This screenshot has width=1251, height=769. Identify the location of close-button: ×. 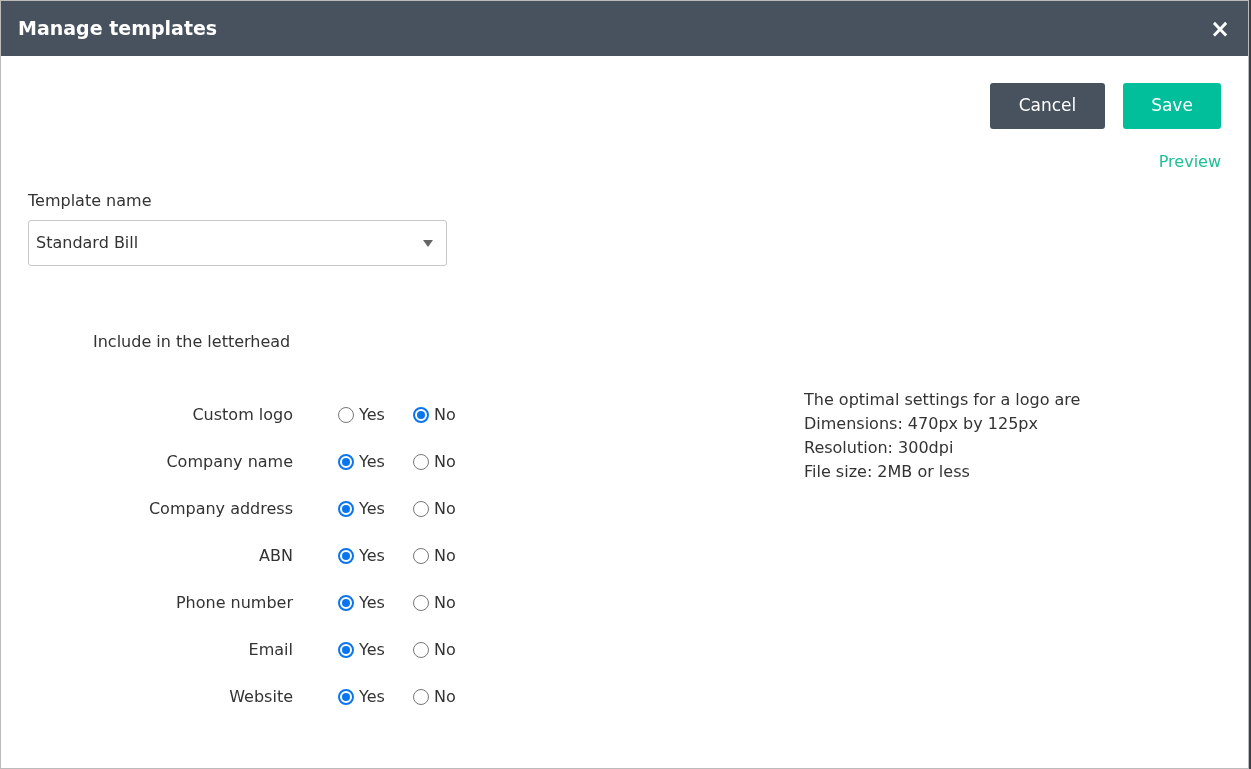
(1219, 28).